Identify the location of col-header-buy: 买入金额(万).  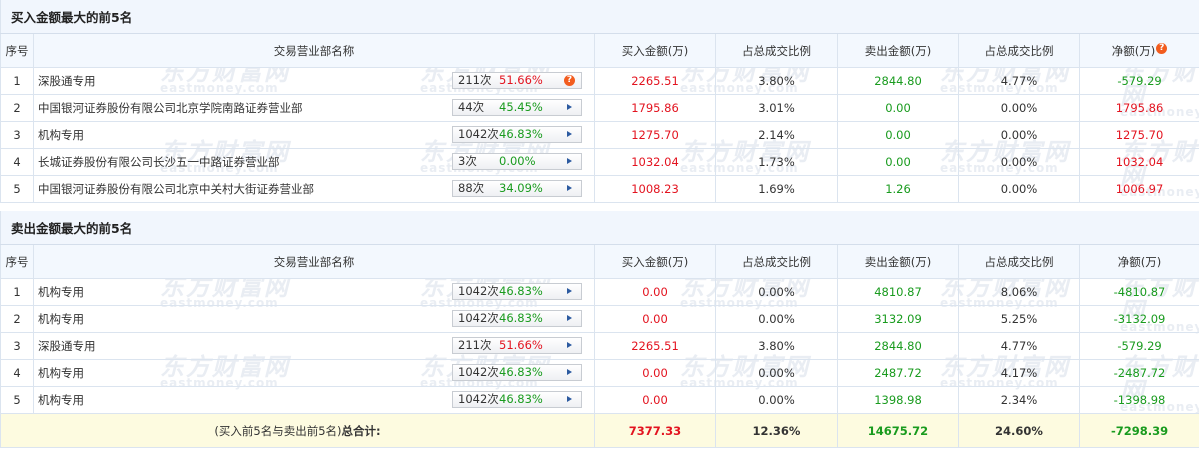
(655, 50).